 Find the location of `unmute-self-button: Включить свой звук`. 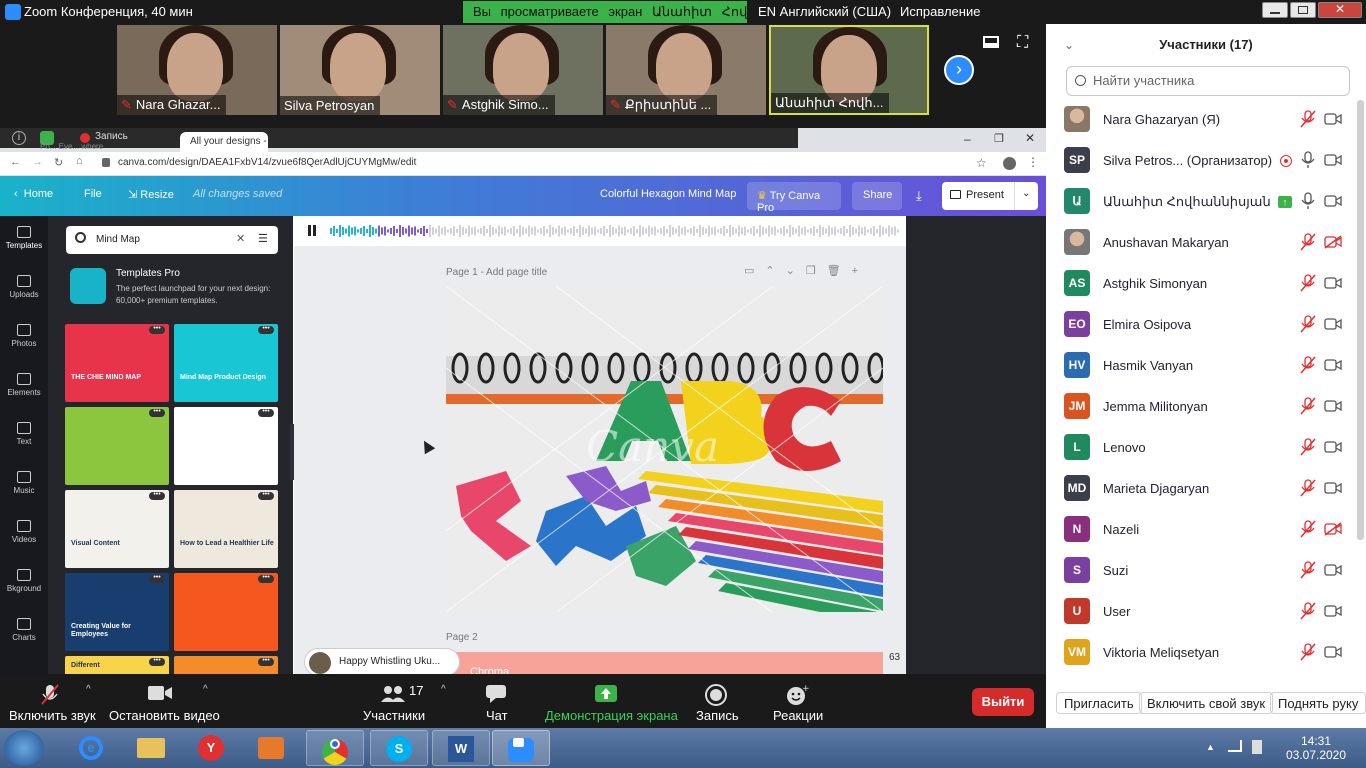

unmute-self-button: Включить свой звук is located at coordinates (1206, 703).